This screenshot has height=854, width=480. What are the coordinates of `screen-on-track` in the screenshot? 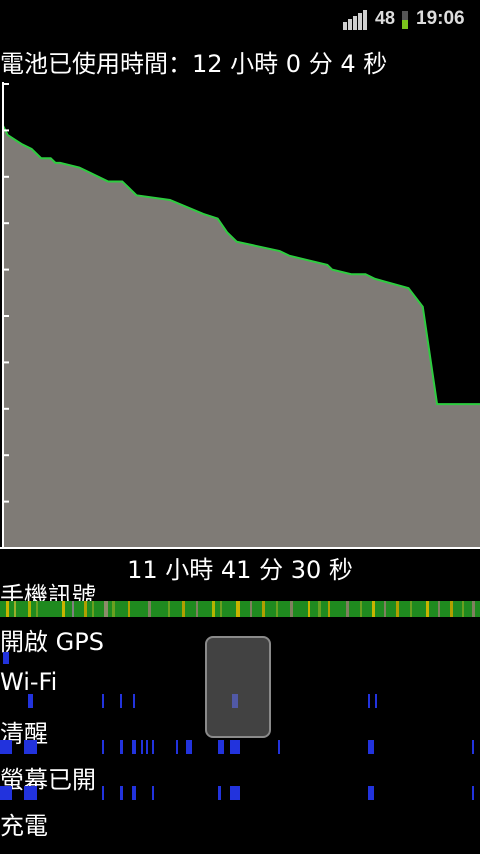 It's located at (237, 793).